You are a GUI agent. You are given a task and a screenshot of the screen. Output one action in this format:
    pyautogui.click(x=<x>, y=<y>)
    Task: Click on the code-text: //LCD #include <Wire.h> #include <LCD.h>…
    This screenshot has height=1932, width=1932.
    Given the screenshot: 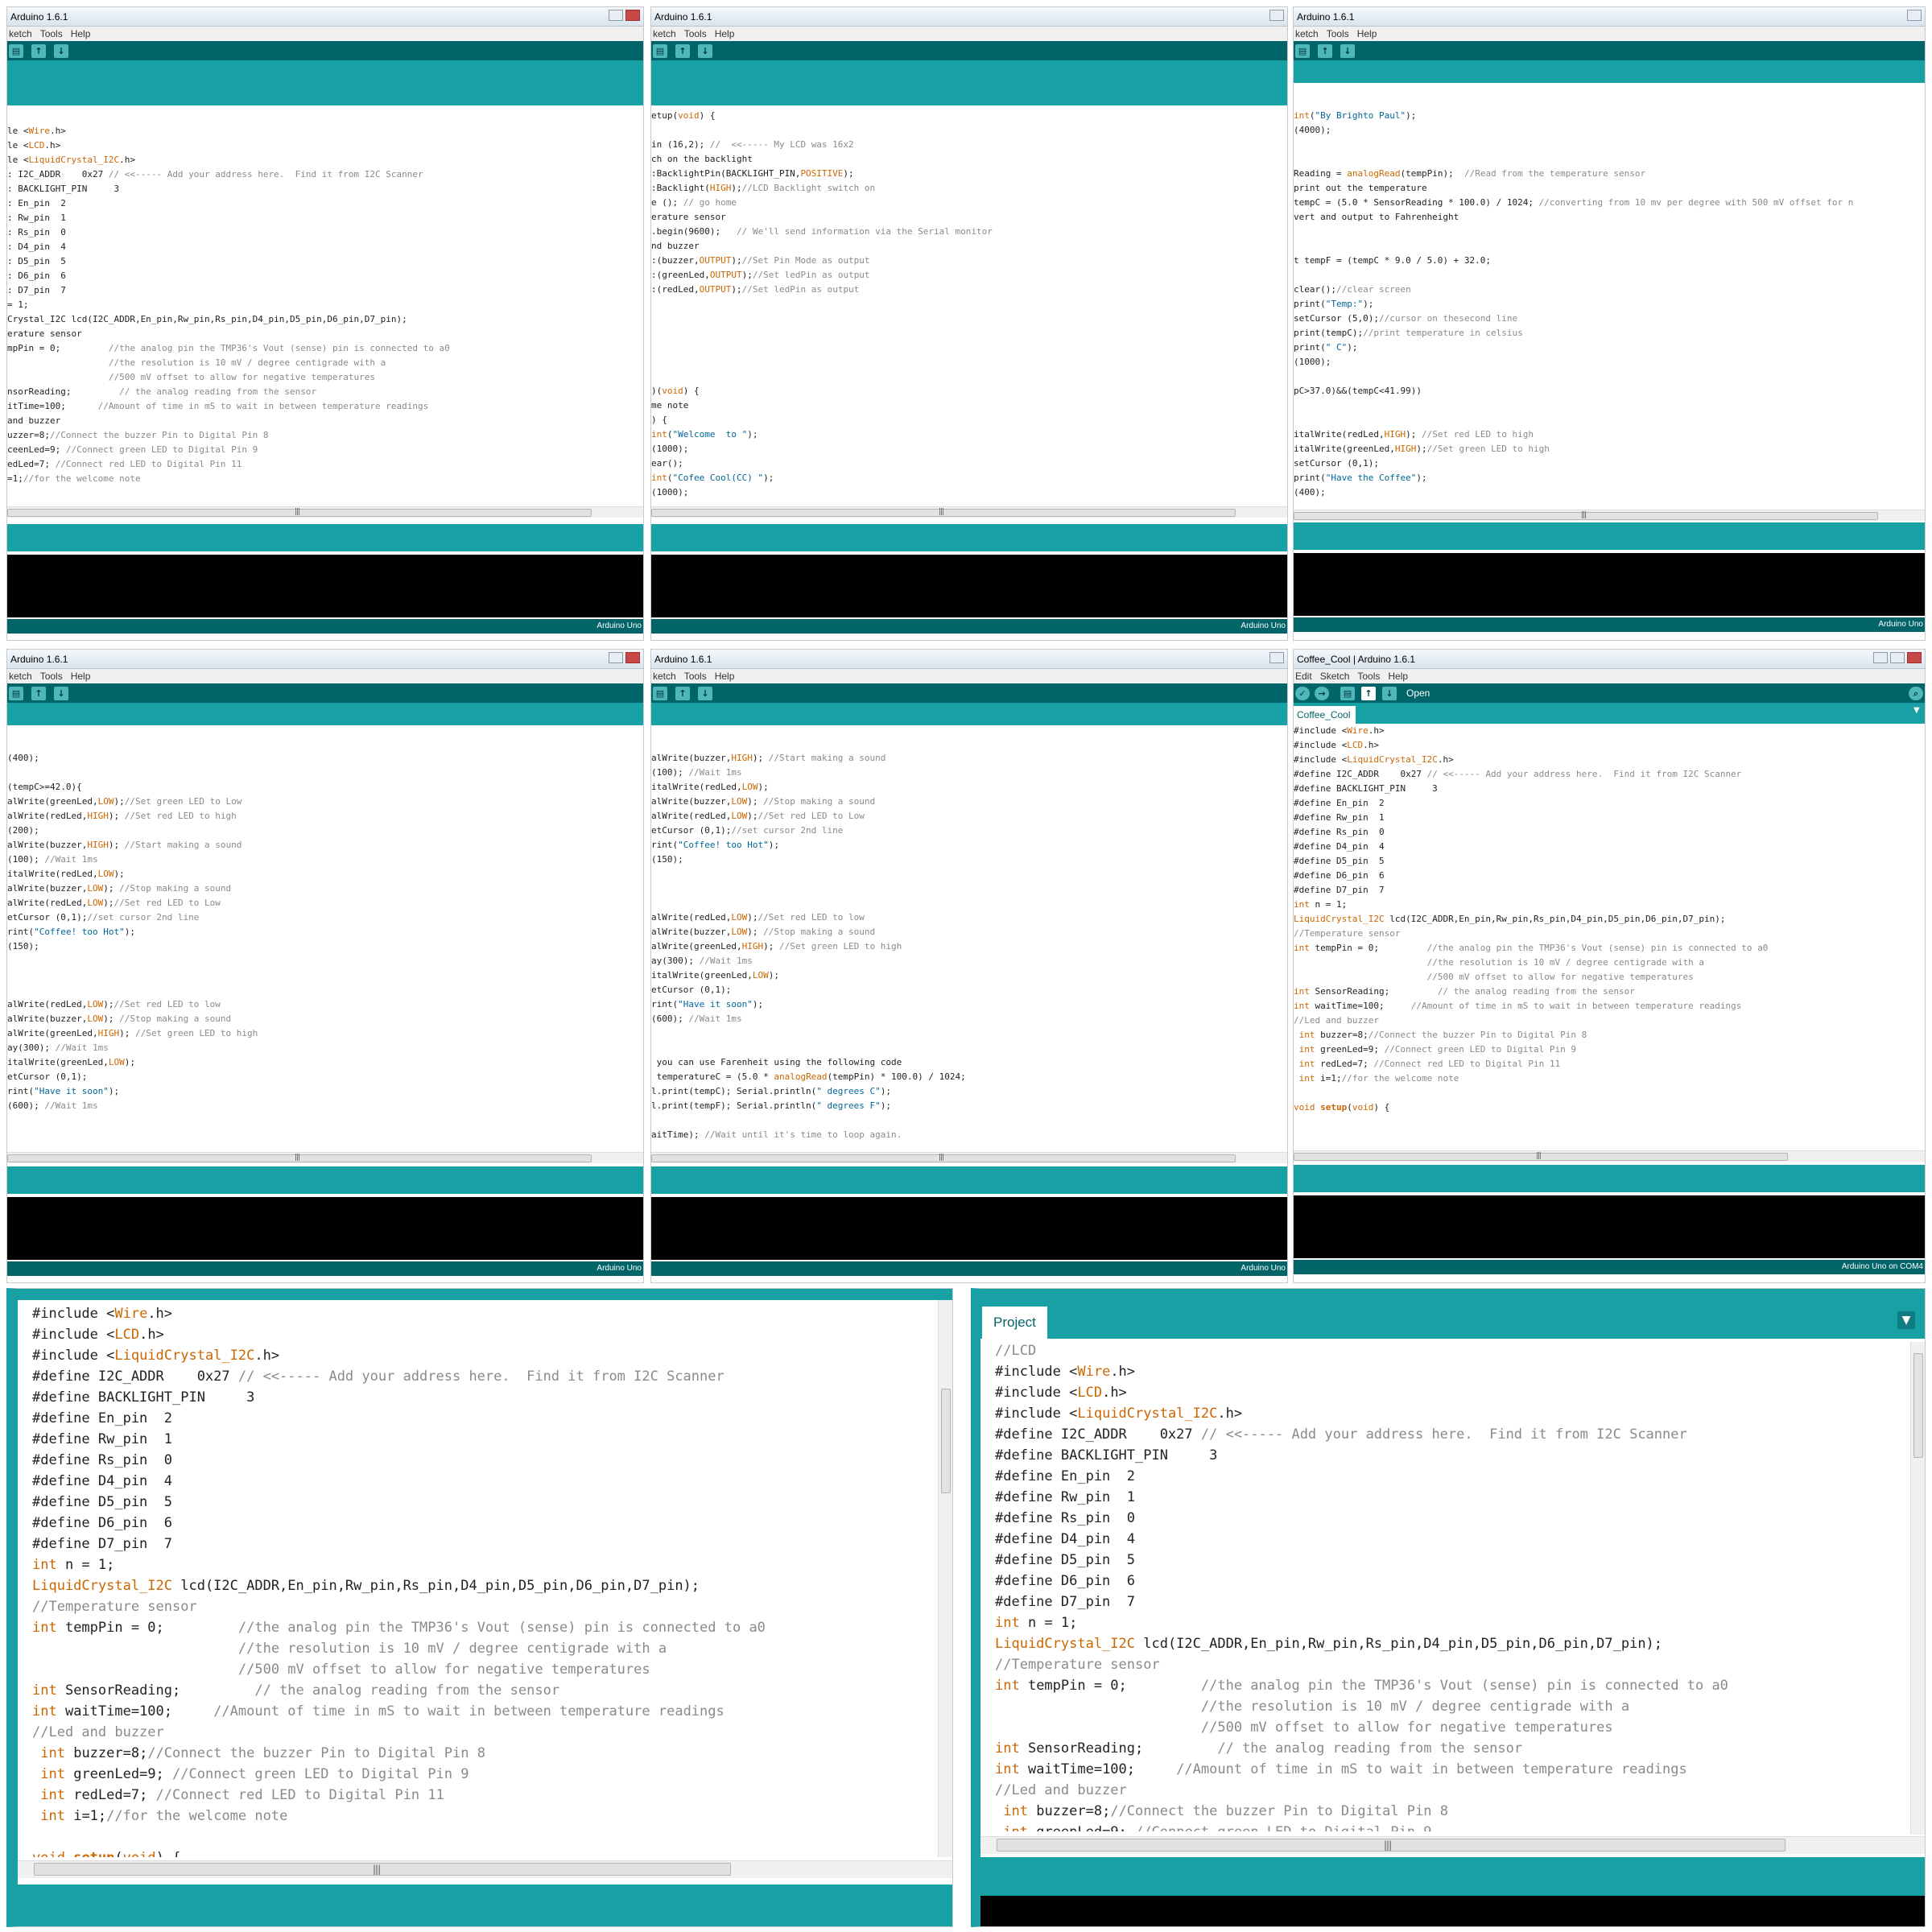 What is the action you would take?
    pyautogui.click(x=1450, y=1585)
    